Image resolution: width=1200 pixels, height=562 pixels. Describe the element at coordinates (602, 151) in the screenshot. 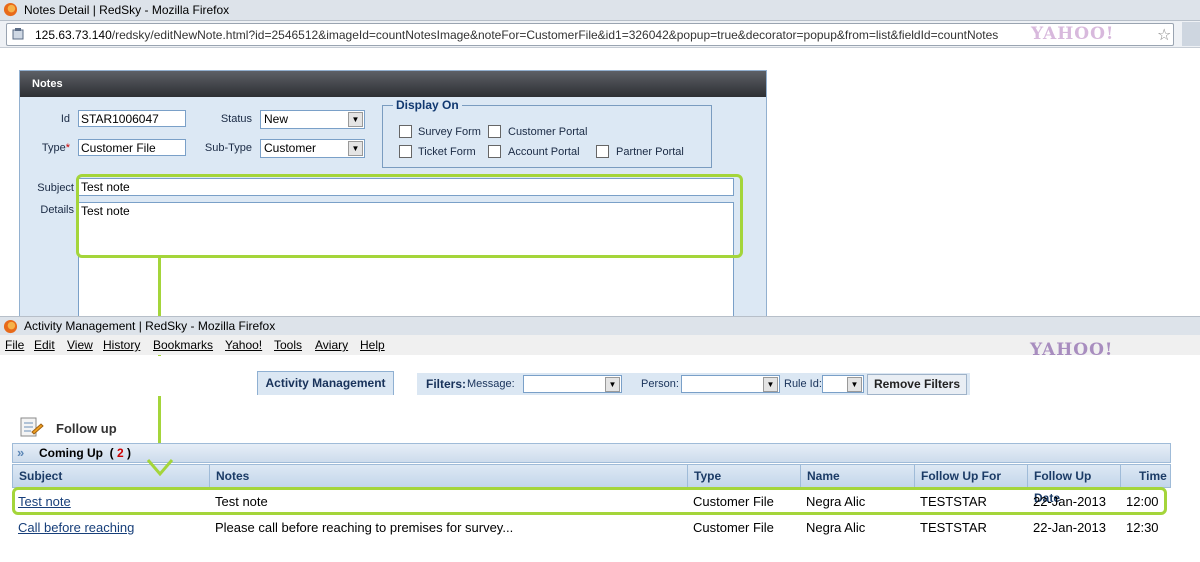

I see `partner-portal-checkbox` at that location.